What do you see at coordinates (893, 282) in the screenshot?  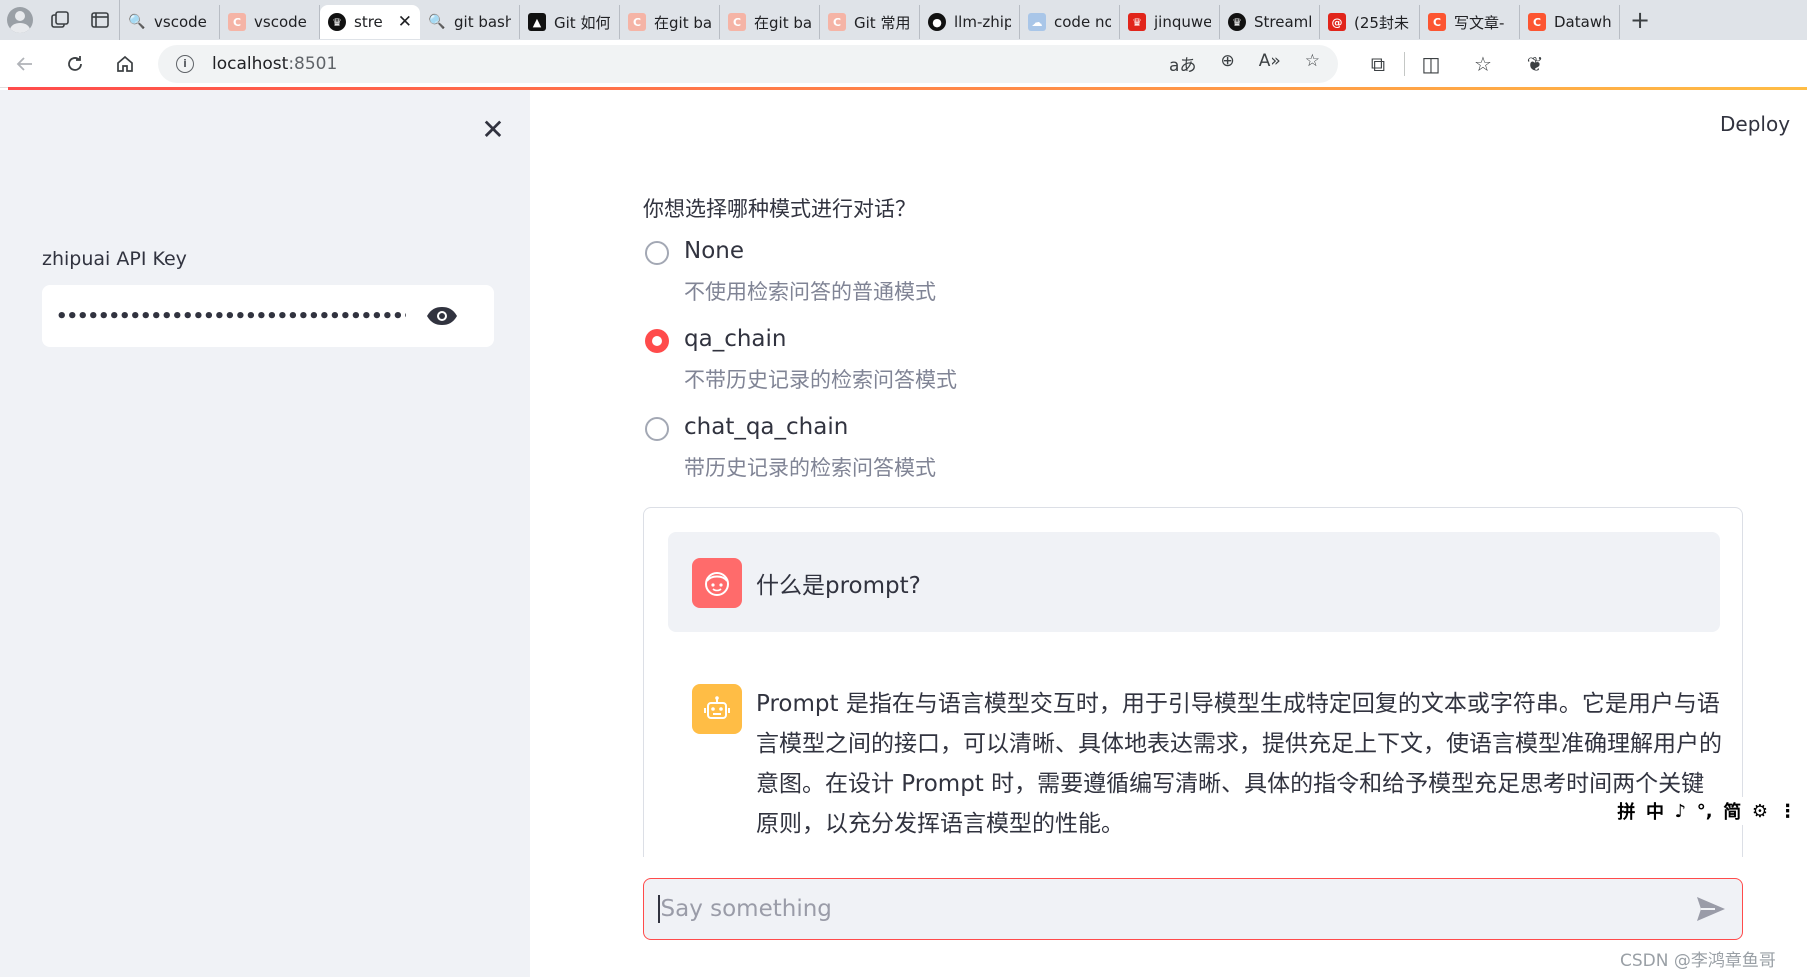 I see `radio-option-none: None 不使用检索问答的普通模式` at bounding box center [893, 282].